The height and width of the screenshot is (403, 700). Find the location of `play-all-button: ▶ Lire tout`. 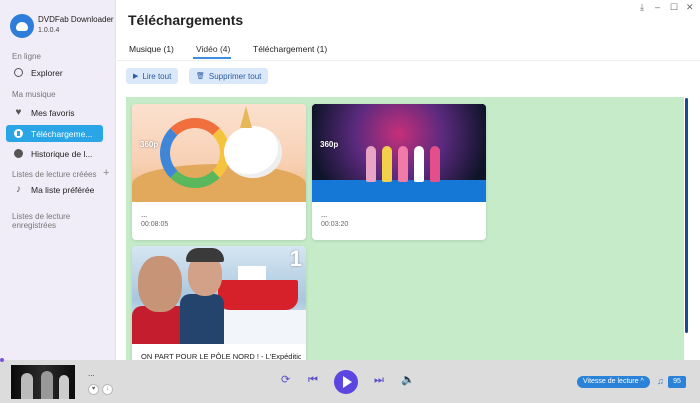

play-all-button: ▶ Lire tout is located at coordinates (152, 76).